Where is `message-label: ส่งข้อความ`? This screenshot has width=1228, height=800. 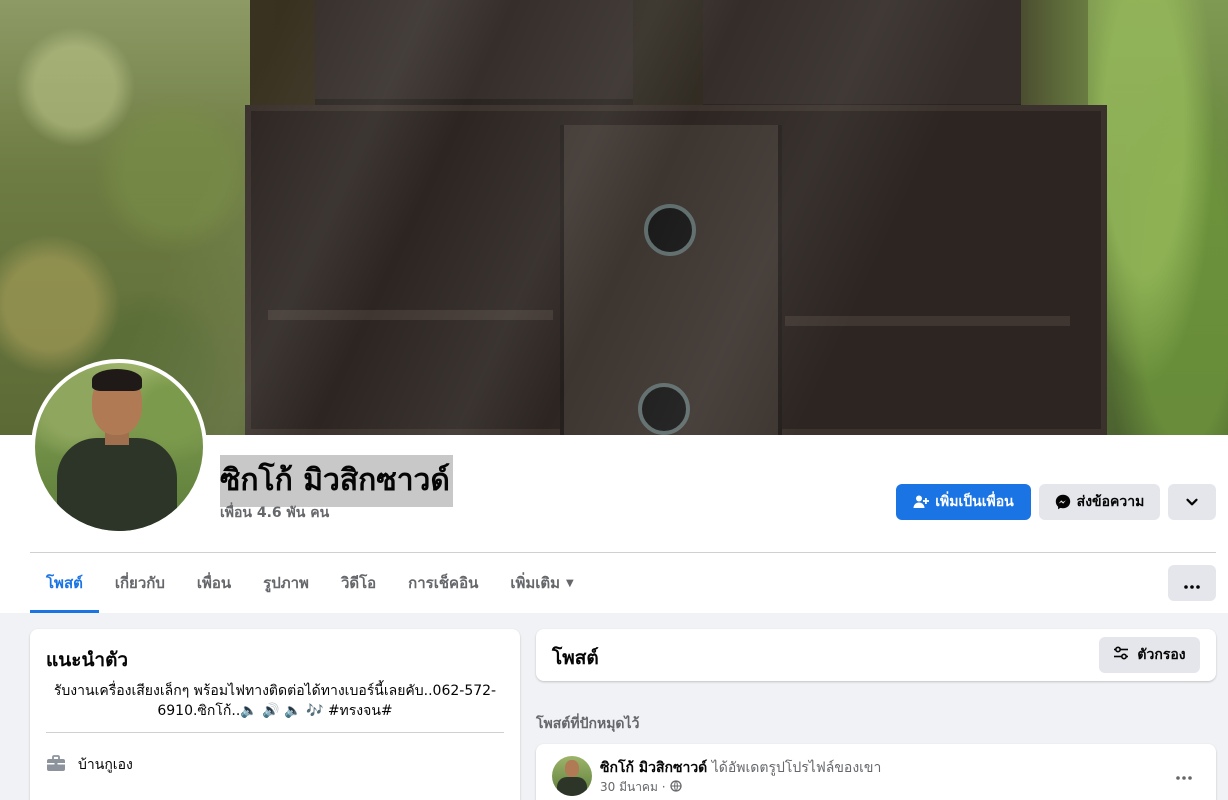 message-label: ส่งข้อความ is located at coordinates (1110, 502).